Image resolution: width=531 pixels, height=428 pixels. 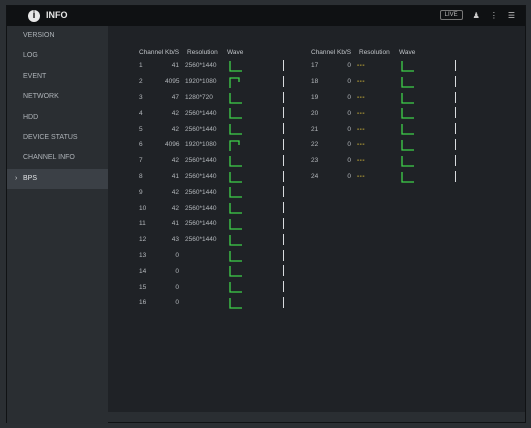 I want to click on live-button: LIVE, so click(x=451, y=15).